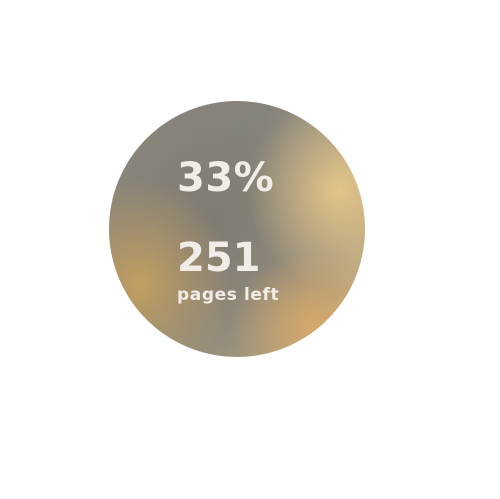 This screenshot has width=500, height=499. I want to click on pages-left-label: pages left, so click(228, 295).